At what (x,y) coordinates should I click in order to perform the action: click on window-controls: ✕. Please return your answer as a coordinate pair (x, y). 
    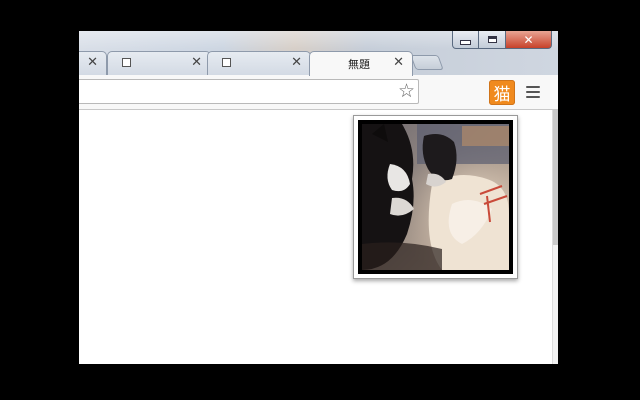
    Looking at the image, I should click on (502, 40).